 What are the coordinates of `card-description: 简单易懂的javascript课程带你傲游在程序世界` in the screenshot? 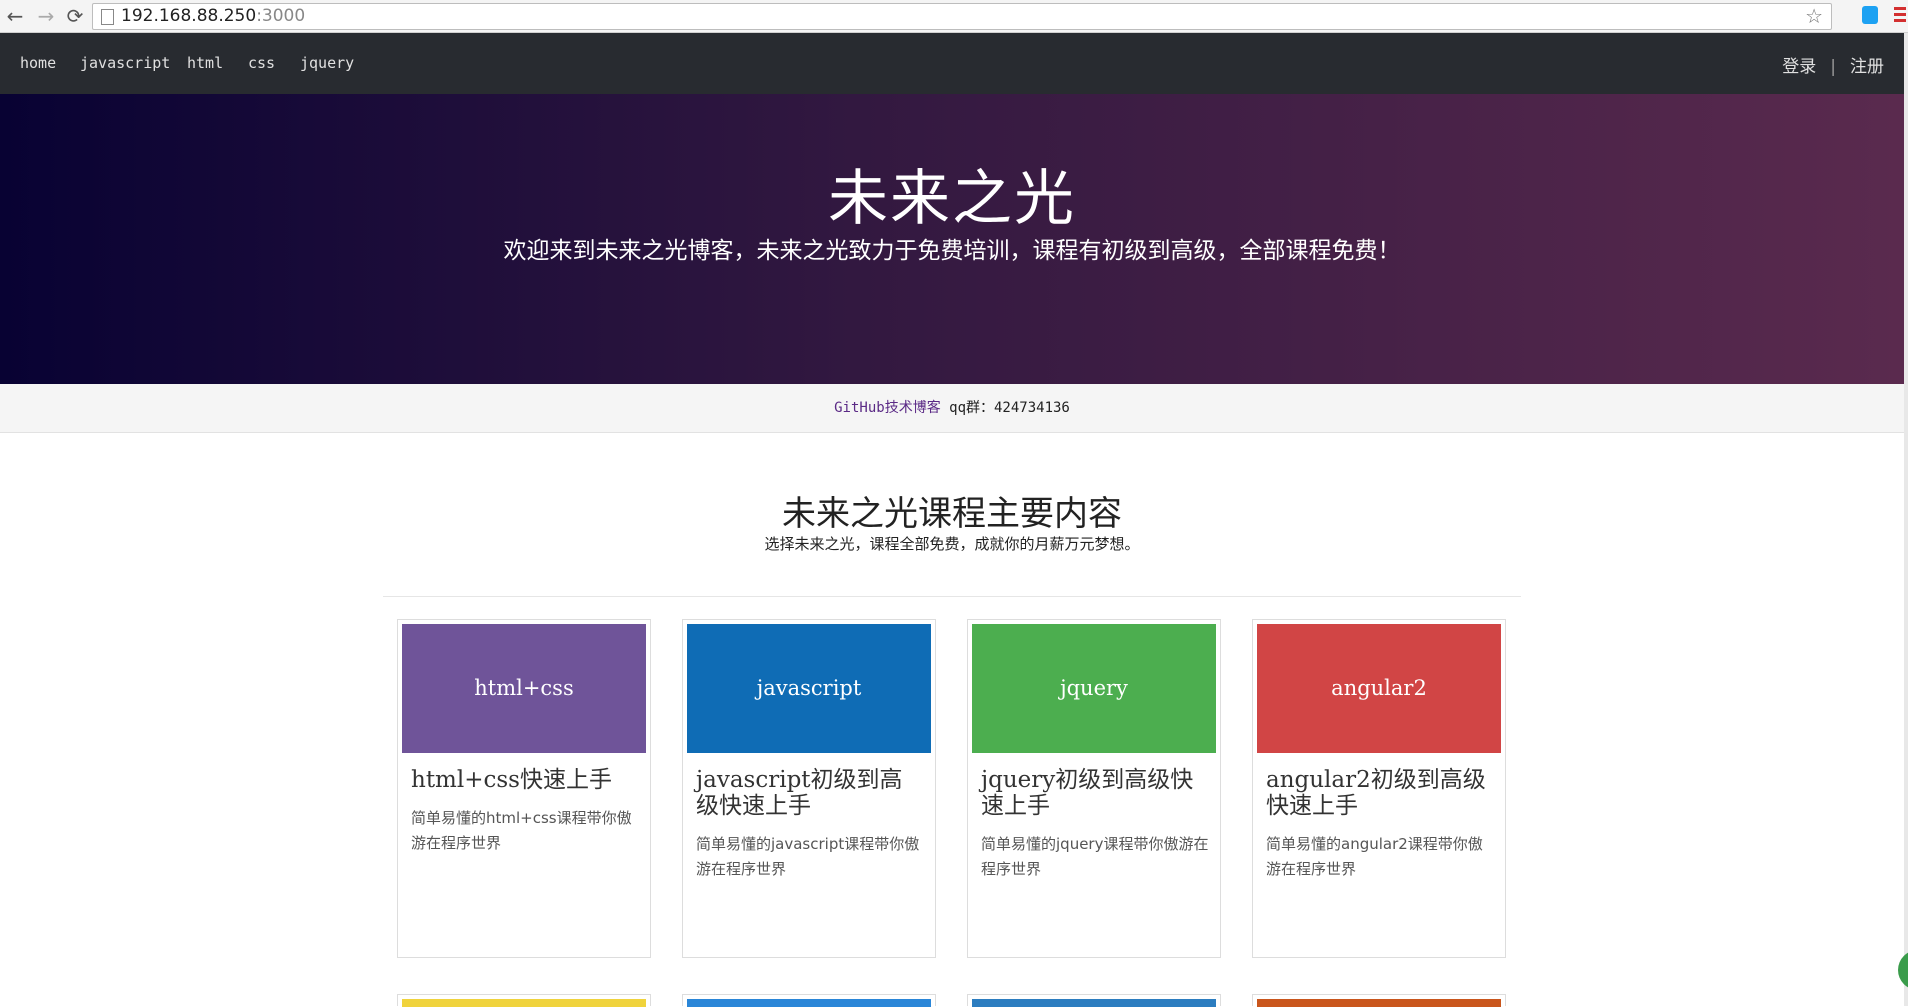 It's located at (808, 856).